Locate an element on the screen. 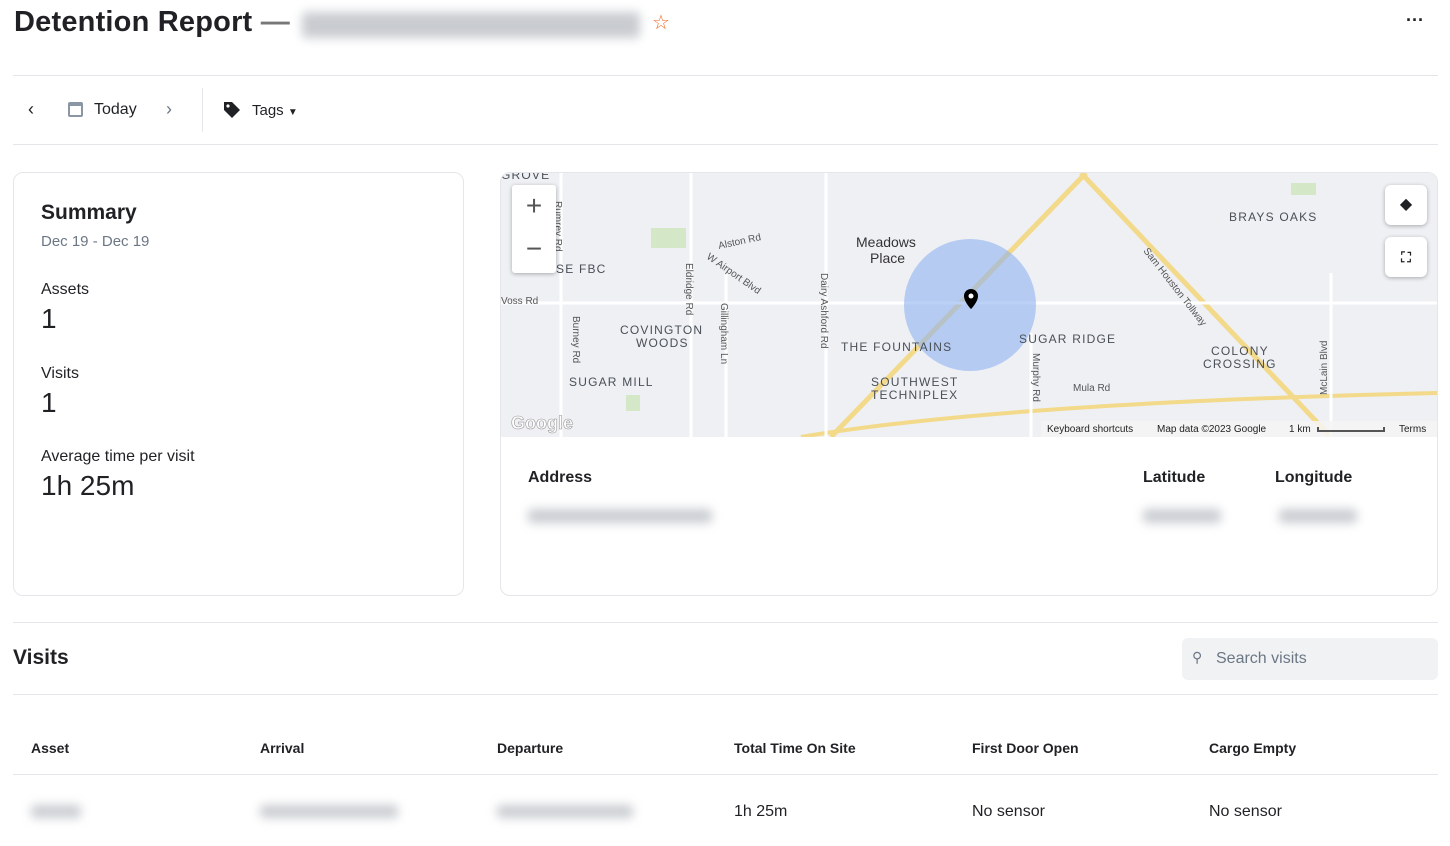 This screenshot has height=846, width=1450. map-scale: 1 km is located at coordinates (1300, 429).